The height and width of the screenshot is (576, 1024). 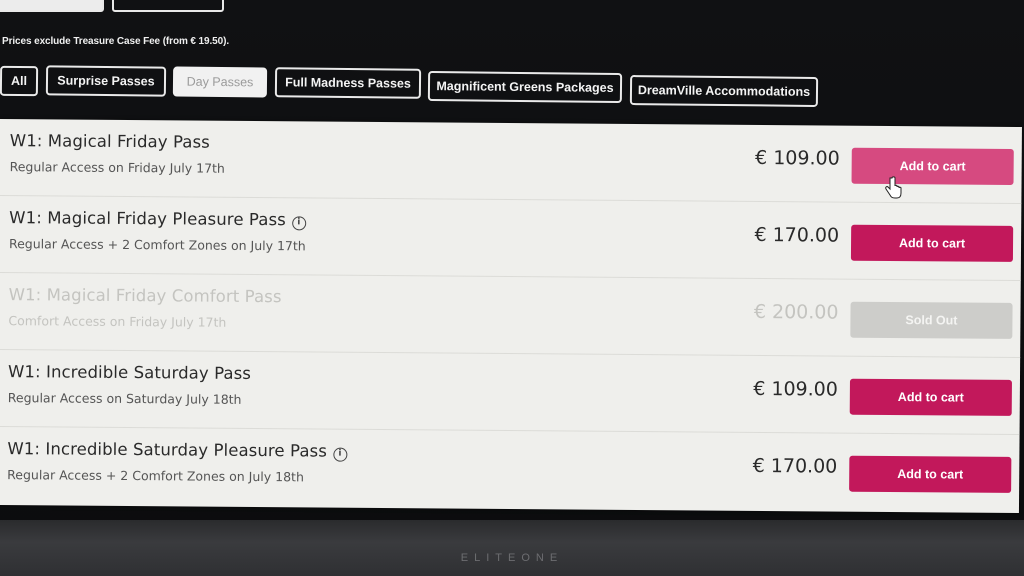 What do you see at coordinates (724, 91) in the screenshot?
I see `filter-tab-dreamville-accommodations: DreamVille Accommodations` at bounding box center [724, 91].